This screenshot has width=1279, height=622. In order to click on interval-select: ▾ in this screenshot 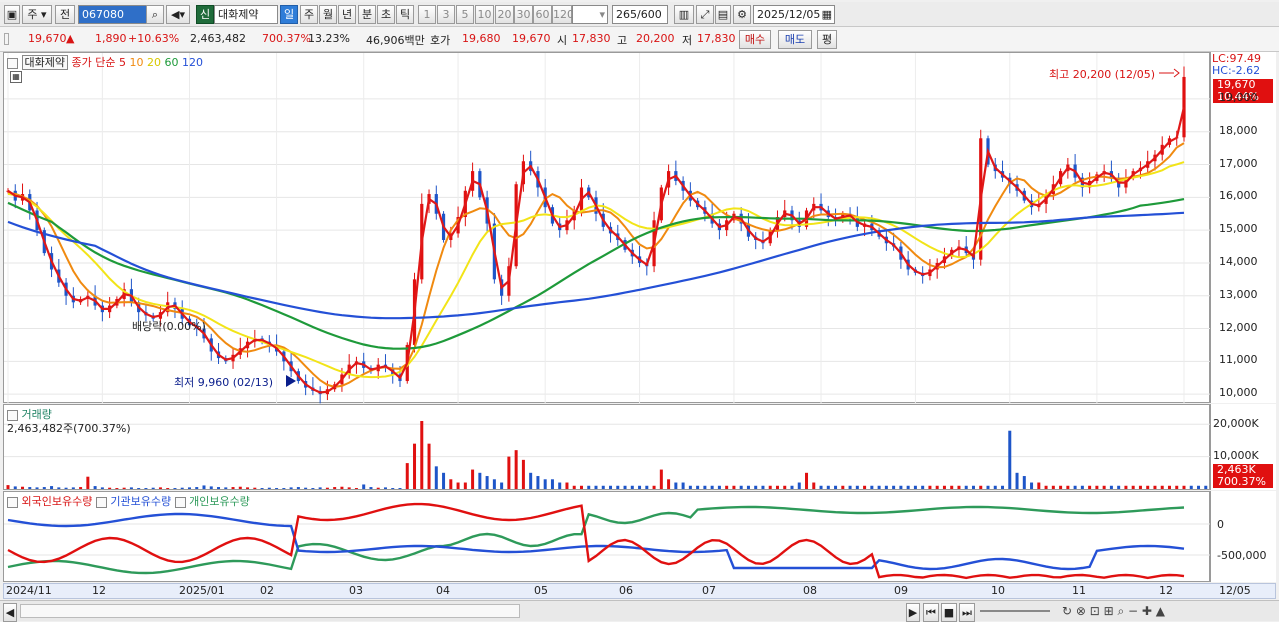, I will do `click(590, 14)`.